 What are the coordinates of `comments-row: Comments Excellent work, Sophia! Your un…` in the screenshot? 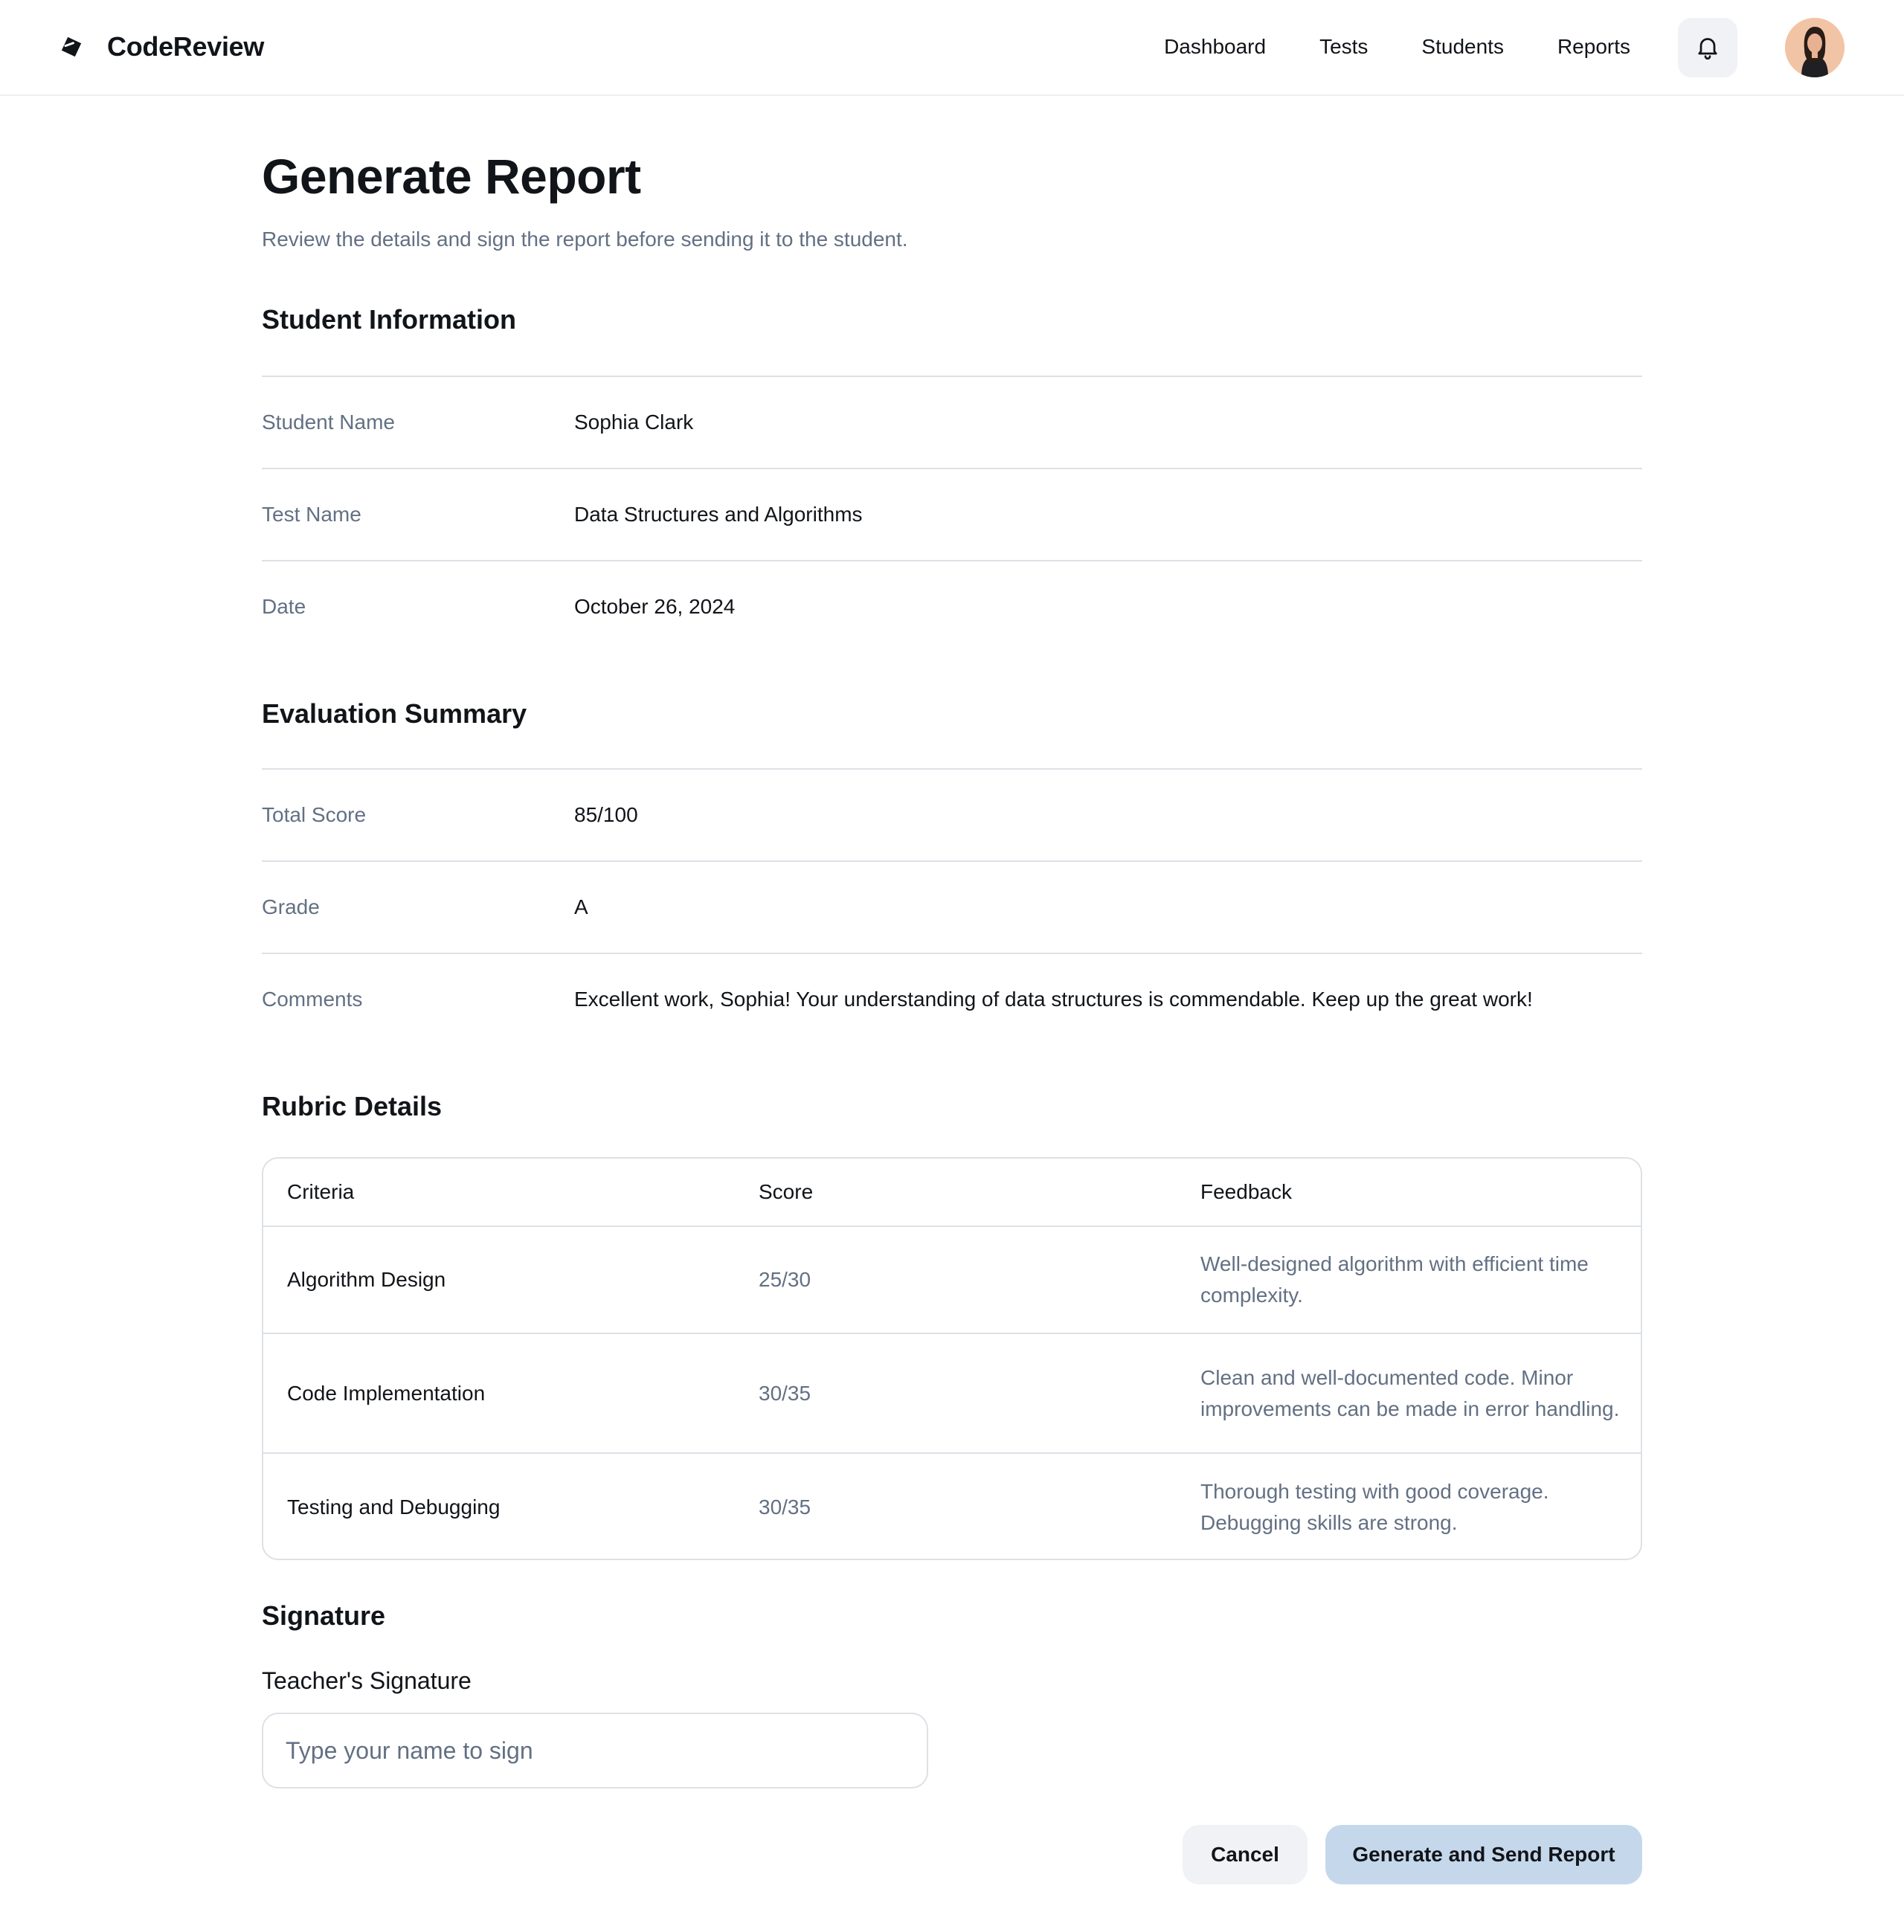 It's located at (952, 999).